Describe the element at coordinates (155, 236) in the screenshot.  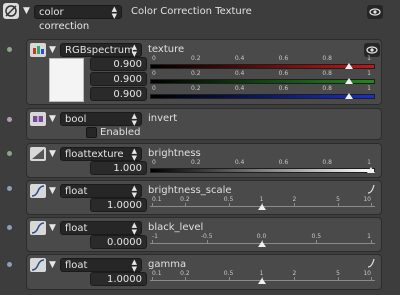
I see `scale-tick-label: -1` at that location.